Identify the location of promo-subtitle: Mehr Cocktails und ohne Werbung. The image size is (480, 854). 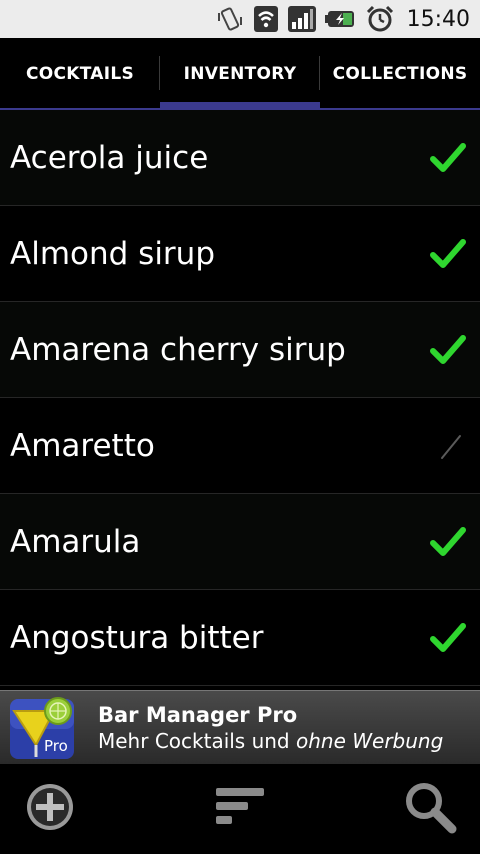
(270, 741).